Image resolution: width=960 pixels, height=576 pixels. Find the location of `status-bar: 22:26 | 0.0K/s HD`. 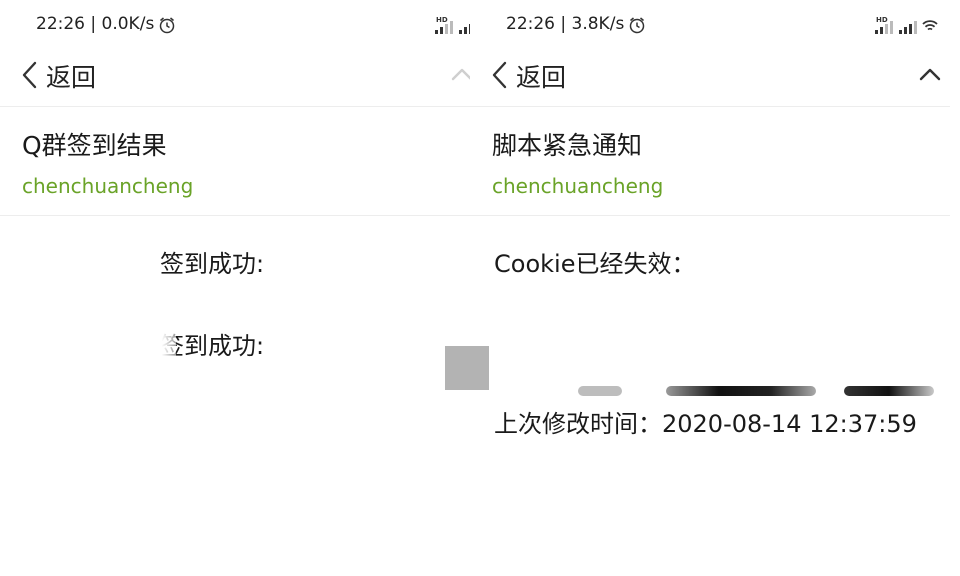

status-bar: 22:26 | 0.0K/s HD is located at coordinates (256, 26).